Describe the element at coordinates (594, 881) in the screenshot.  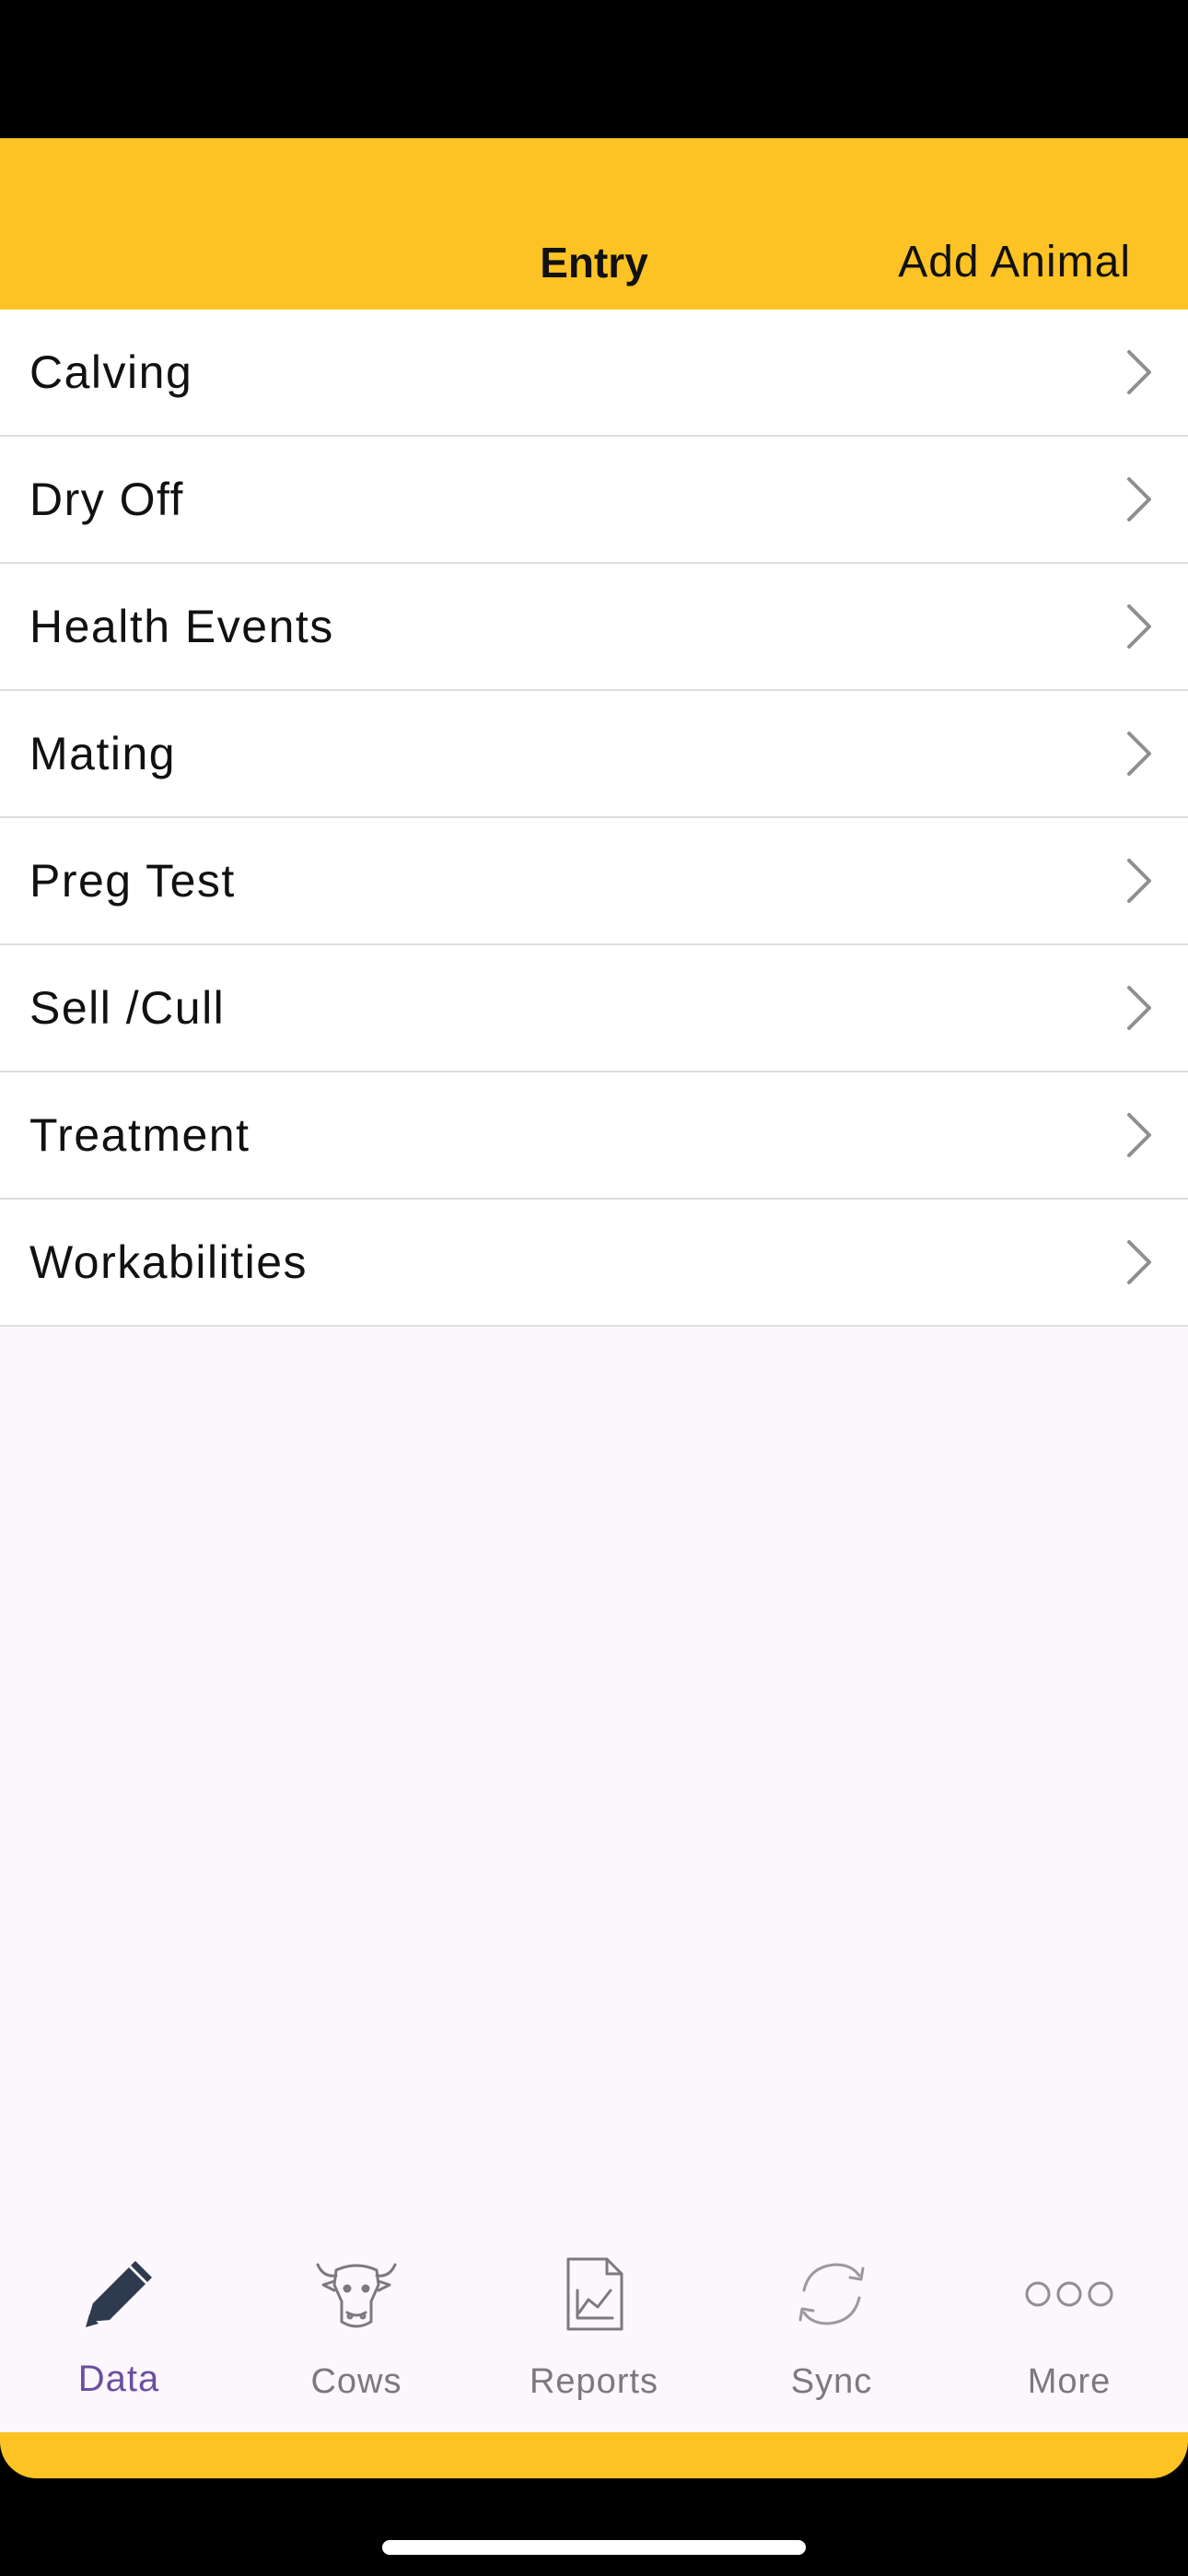
I see `list-item-preg-test: Preg Test` at that location.